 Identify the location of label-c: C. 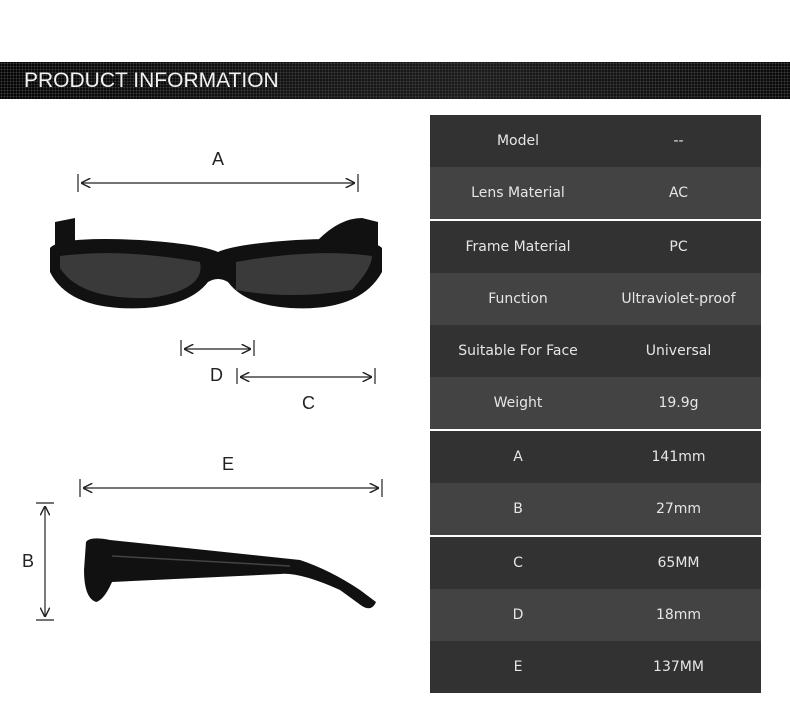
(308, 403).